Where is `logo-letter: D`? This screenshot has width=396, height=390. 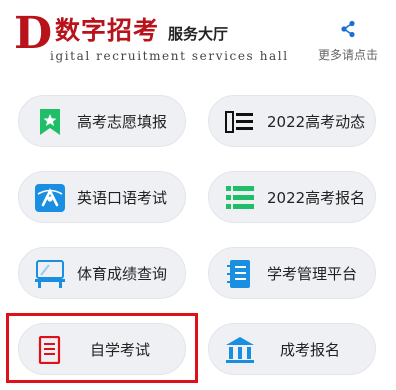
logo-letter: D is located at coordinates (33, 33).